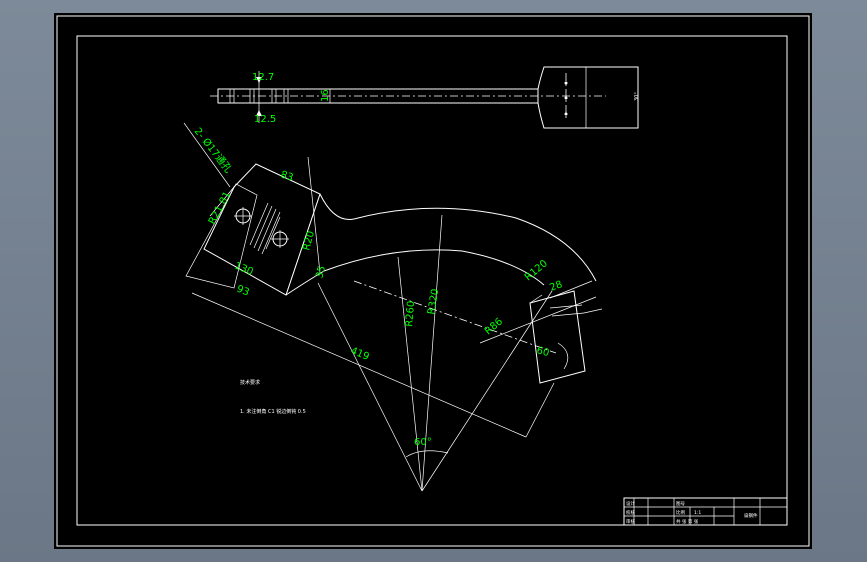 This screenshot has height=562, width=867. I want to click on title-block: 设计 校核 审核 比例 1:1 图号 共 张 第 张 扁钢件, so click(705, 511).